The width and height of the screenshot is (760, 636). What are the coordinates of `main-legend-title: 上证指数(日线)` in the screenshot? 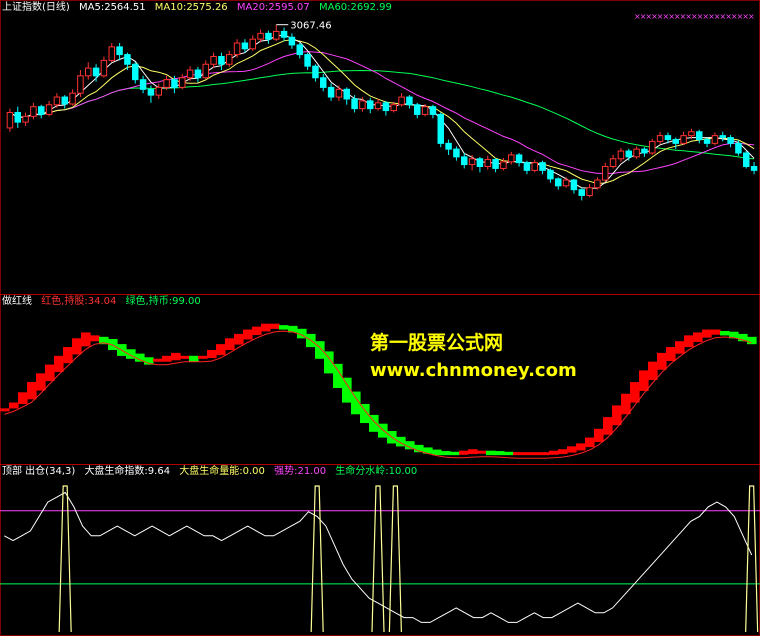 It's located at (36, 7).